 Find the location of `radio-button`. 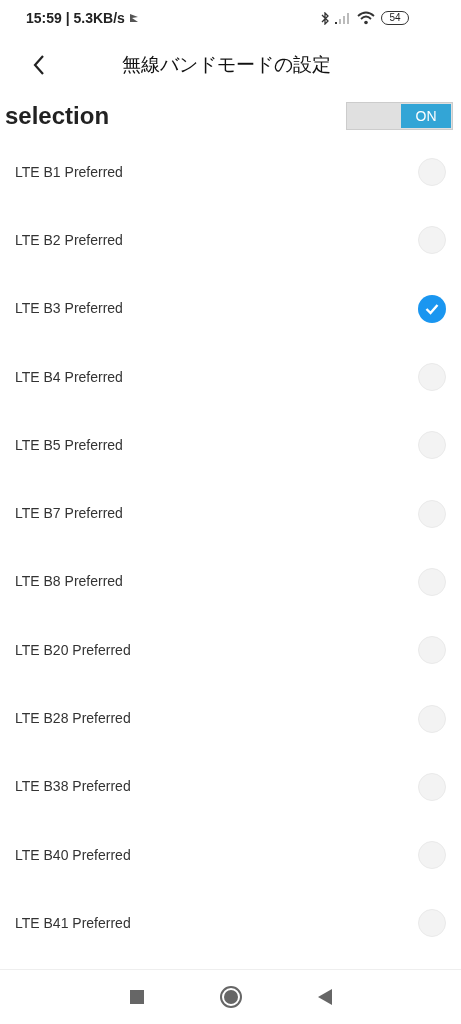

radio-button is located at coordinates (432, 308).